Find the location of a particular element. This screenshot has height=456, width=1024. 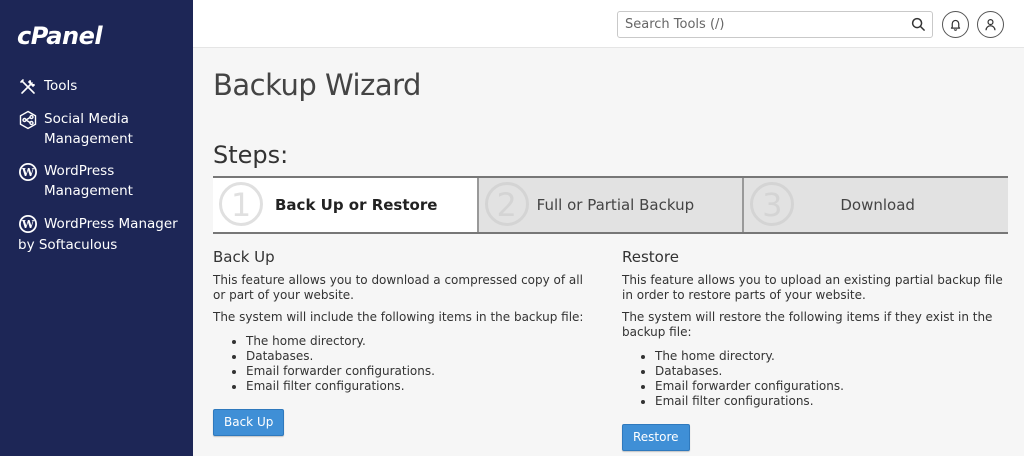

sidebar-item-wordpress-softaculous: W WordPress Manager by Softaculous is located at coordinates (96, 234).